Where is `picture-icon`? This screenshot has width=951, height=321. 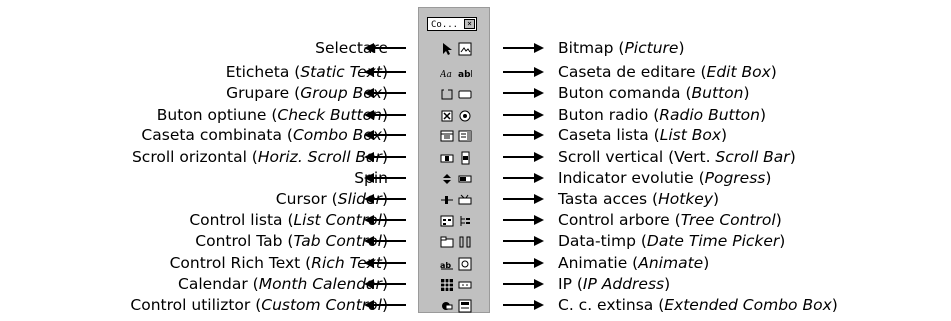
picture-icon is located at coordinates (465, 49).